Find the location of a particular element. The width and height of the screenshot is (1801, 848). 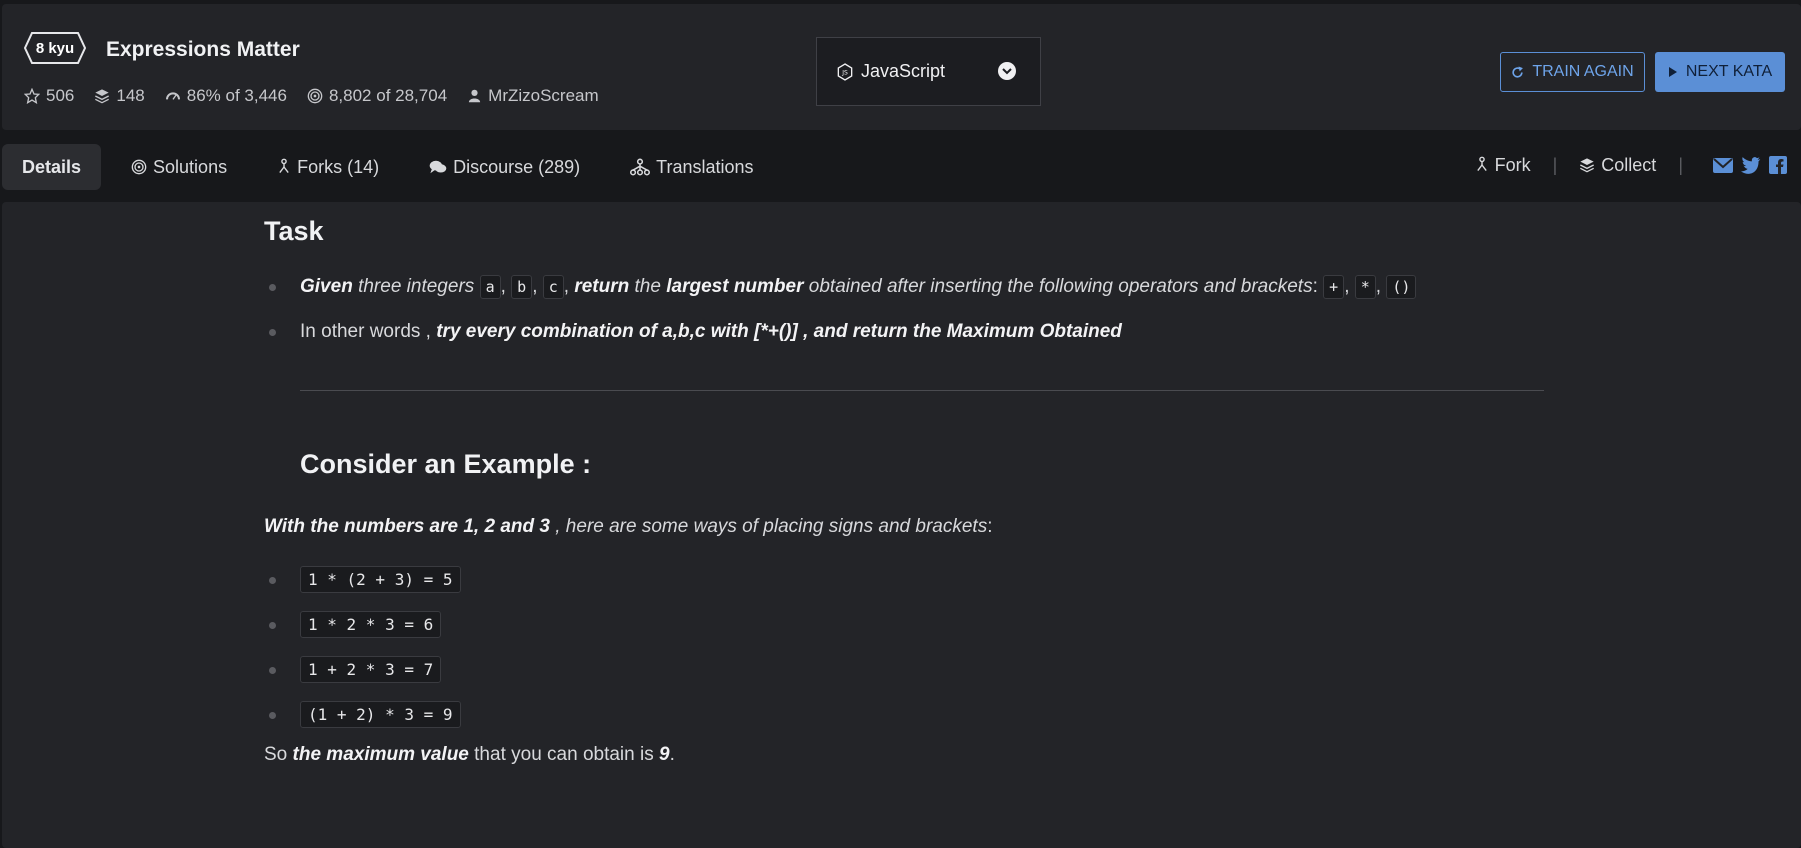

facebook-icon is located at coordinates (1778, 165).